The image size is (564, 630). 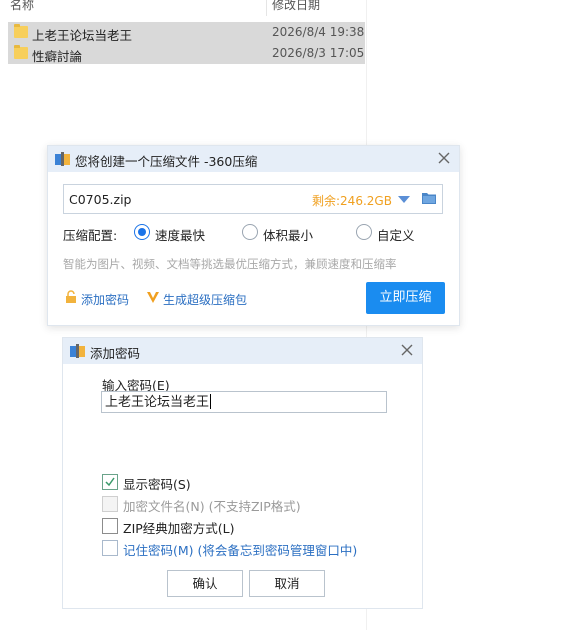 What do you see at coordinates (166, 161) in the screenshot?
I see `compress-dialog-title: 您将创建一个压缩文件 -360压缩` at bounding box center [166, 161].